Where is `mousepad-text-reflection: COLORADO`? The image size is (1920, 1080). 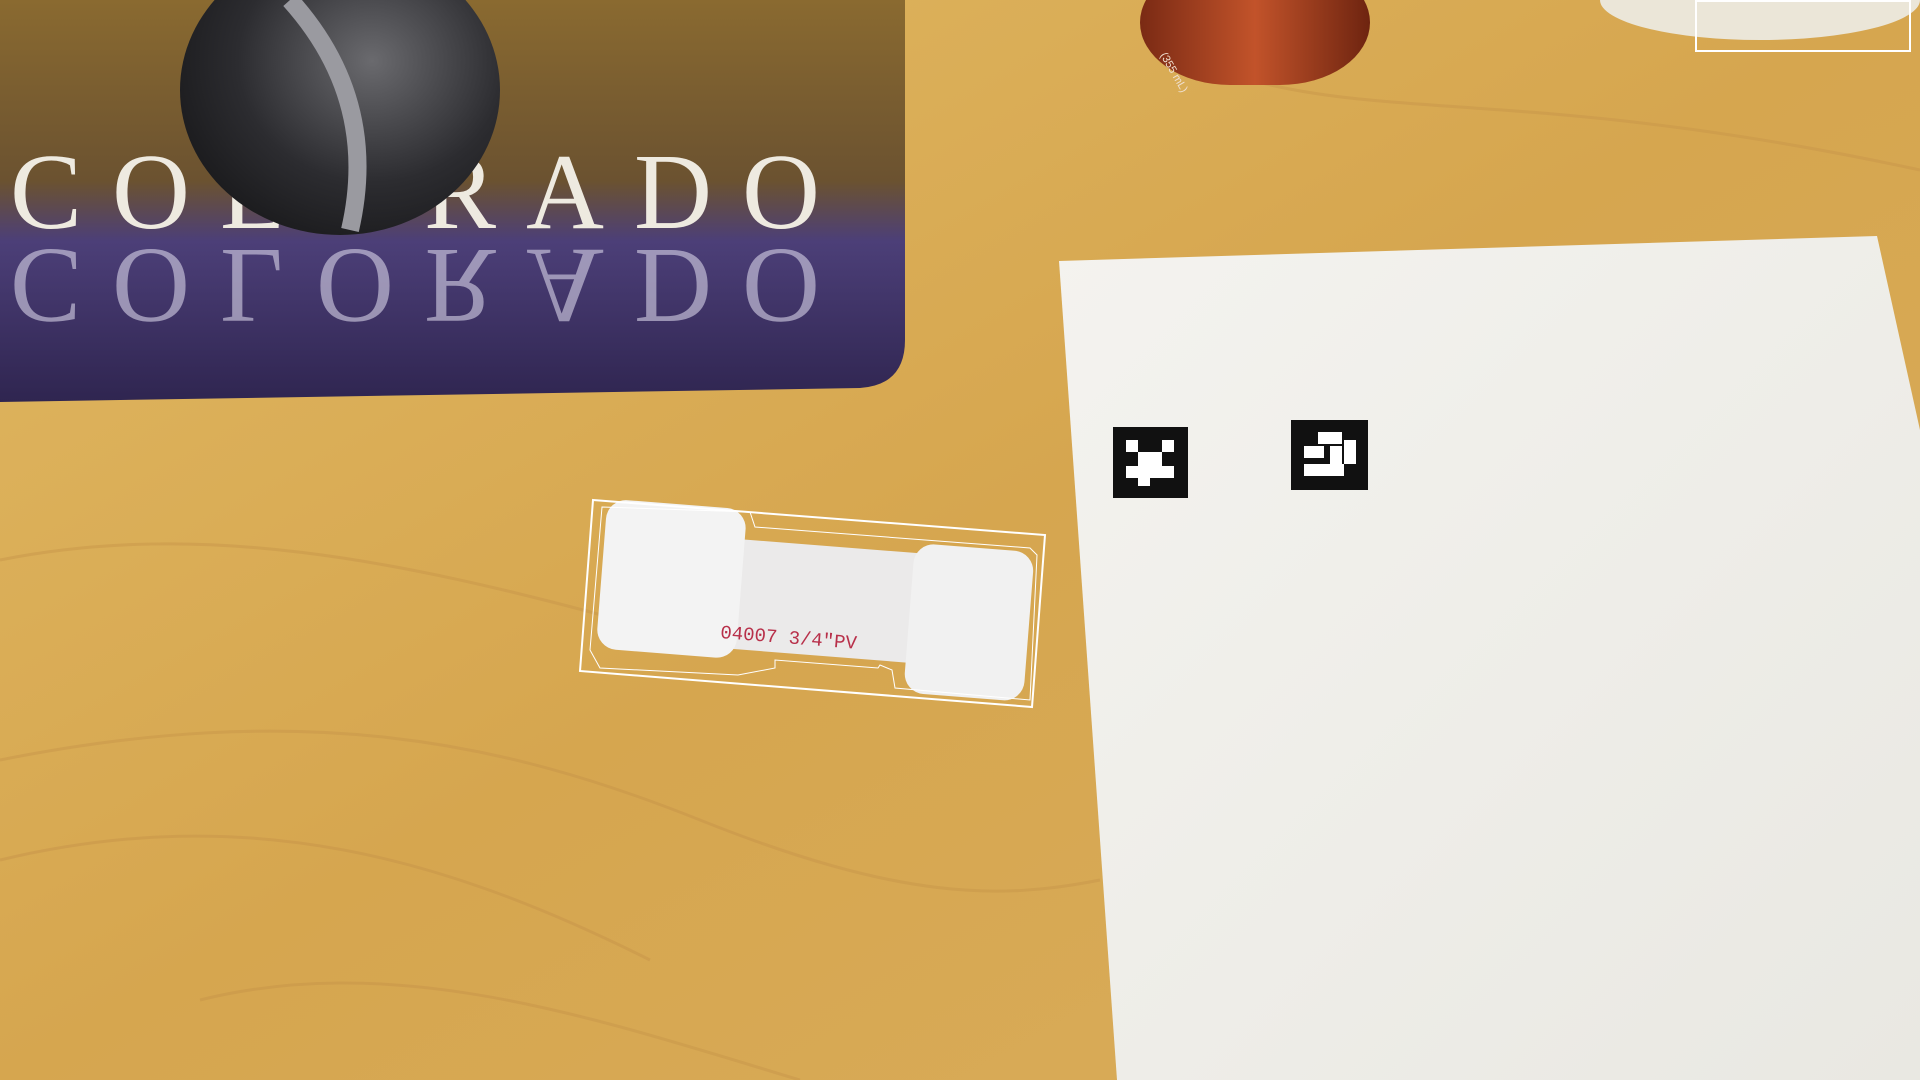
mousepad-text-reflection: COLORADO is located at coordinates (430, 285).